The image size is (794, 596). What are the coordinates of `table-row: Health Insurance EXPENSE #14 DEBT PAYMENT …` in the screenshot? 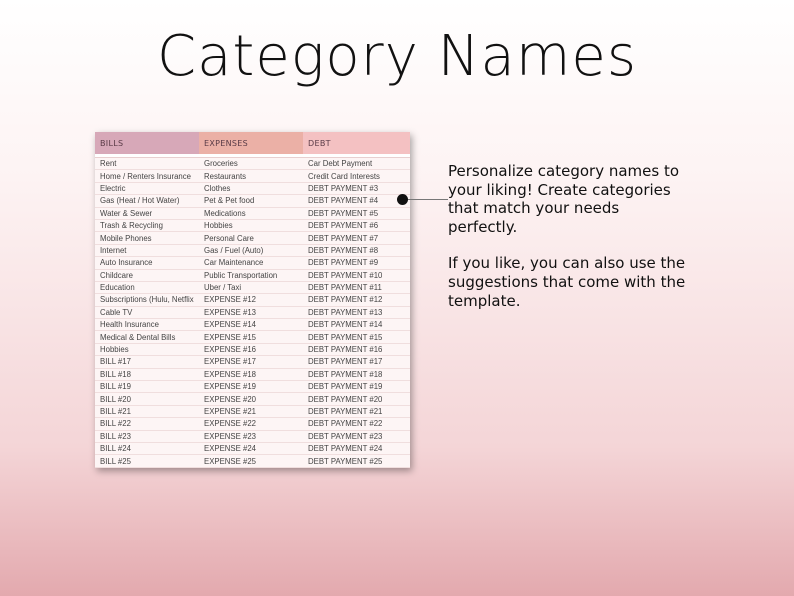 It's located at (252, 325).